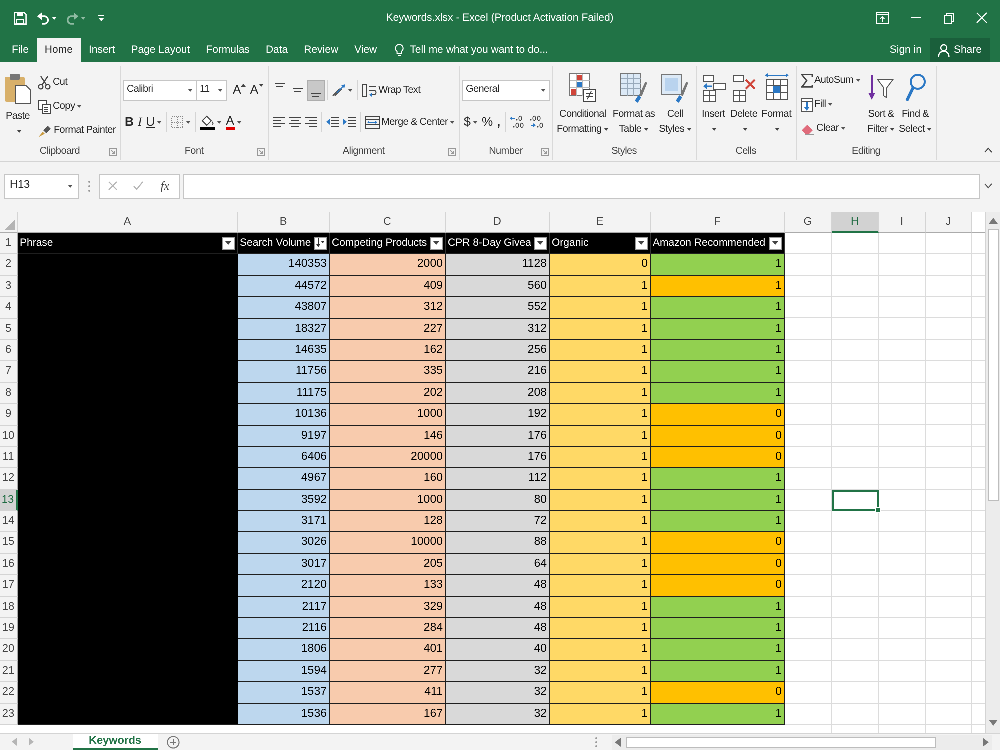 The image size is (1000, 750). Describe the element at coordinates (128, 222) in the screenshot. I see `column-letter: A` at that location.